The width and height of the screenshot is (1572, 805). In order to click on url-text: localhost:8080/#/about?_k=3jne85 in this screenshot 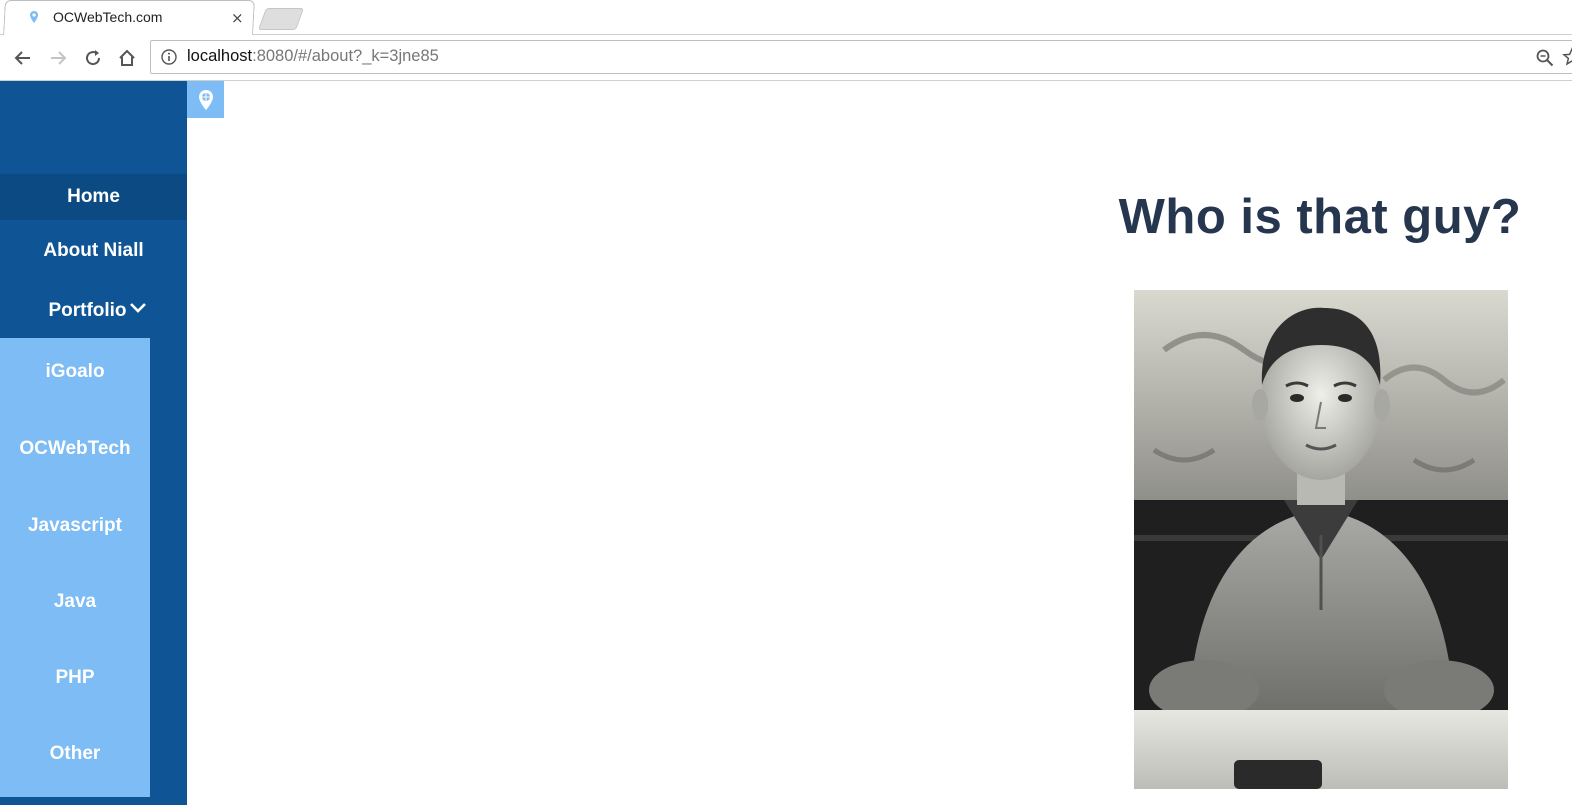, I will do `click(313, 56)`.